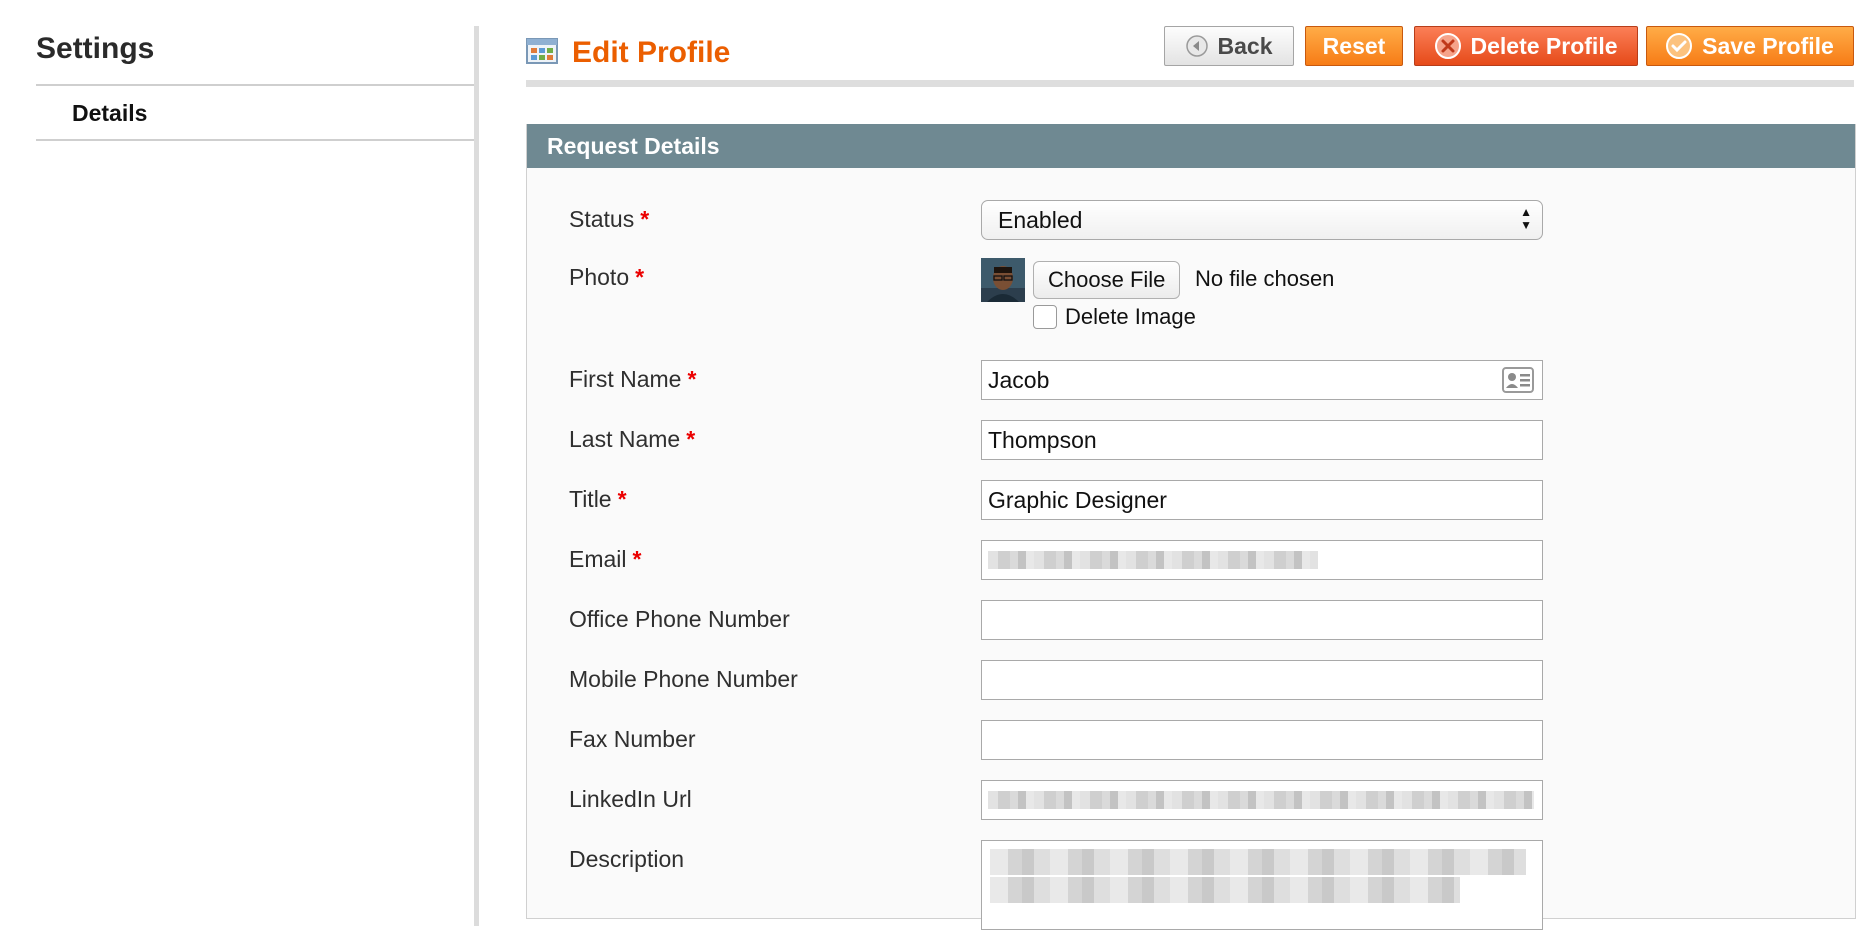 Image resolution: width=1870 pixels, height=930 pixels. What do you see at coordinates (1679, 46) in the screenshot?
I see `check-circle-icon` at bounding box center [1679, 46].